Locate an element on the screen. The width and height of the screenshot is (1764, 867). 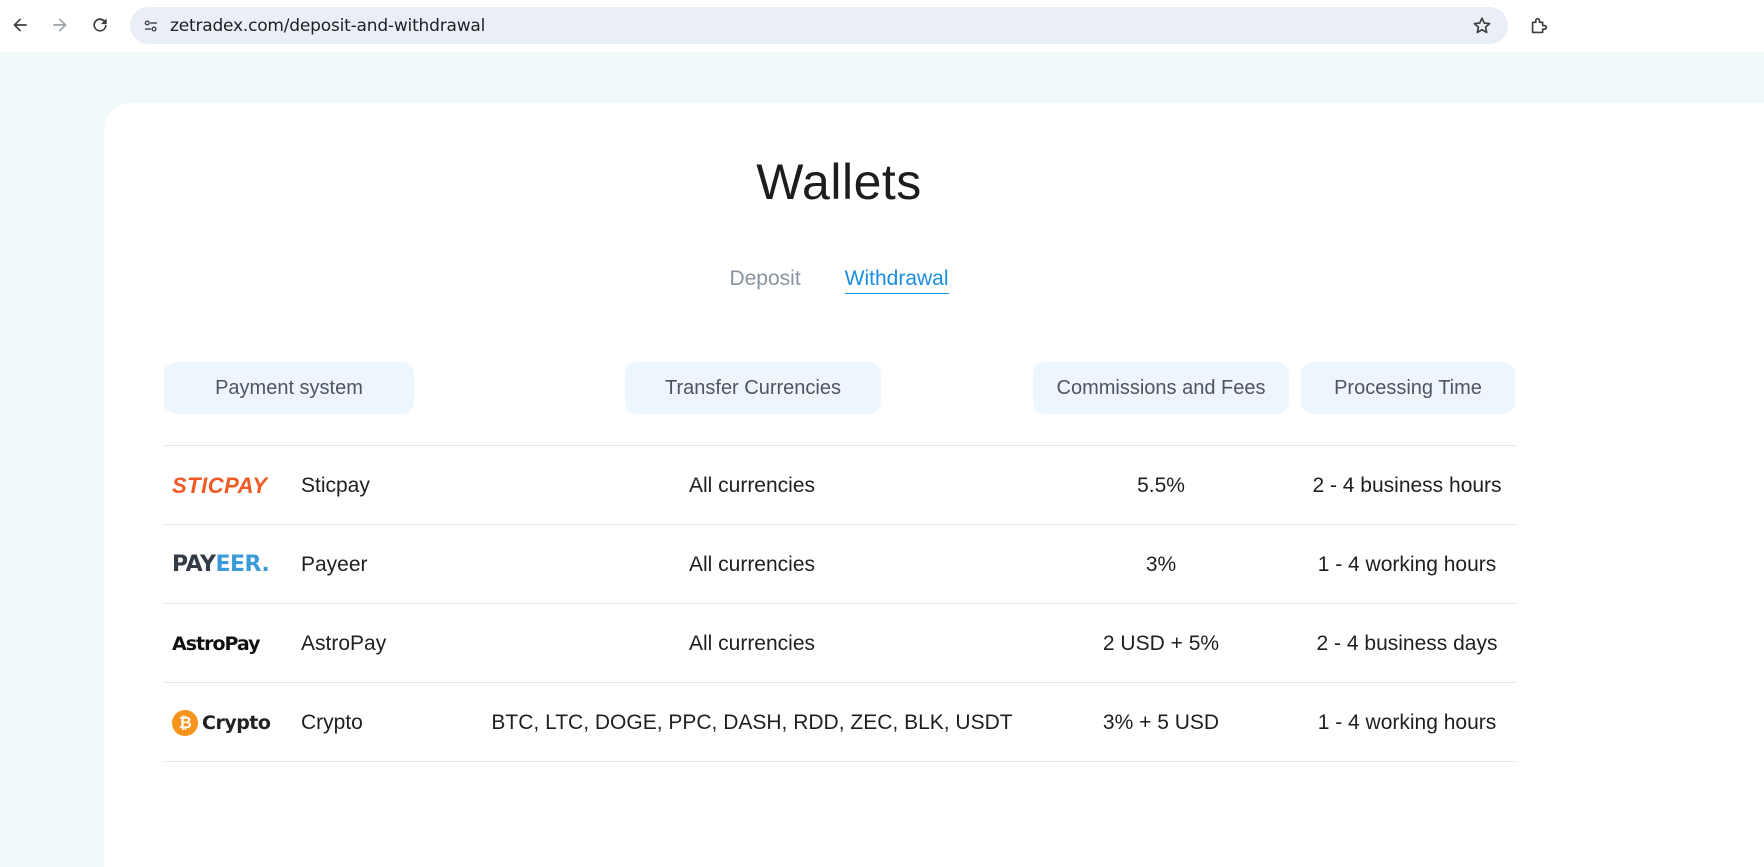
page-title: Wallets is located at coordinates (839, 182).